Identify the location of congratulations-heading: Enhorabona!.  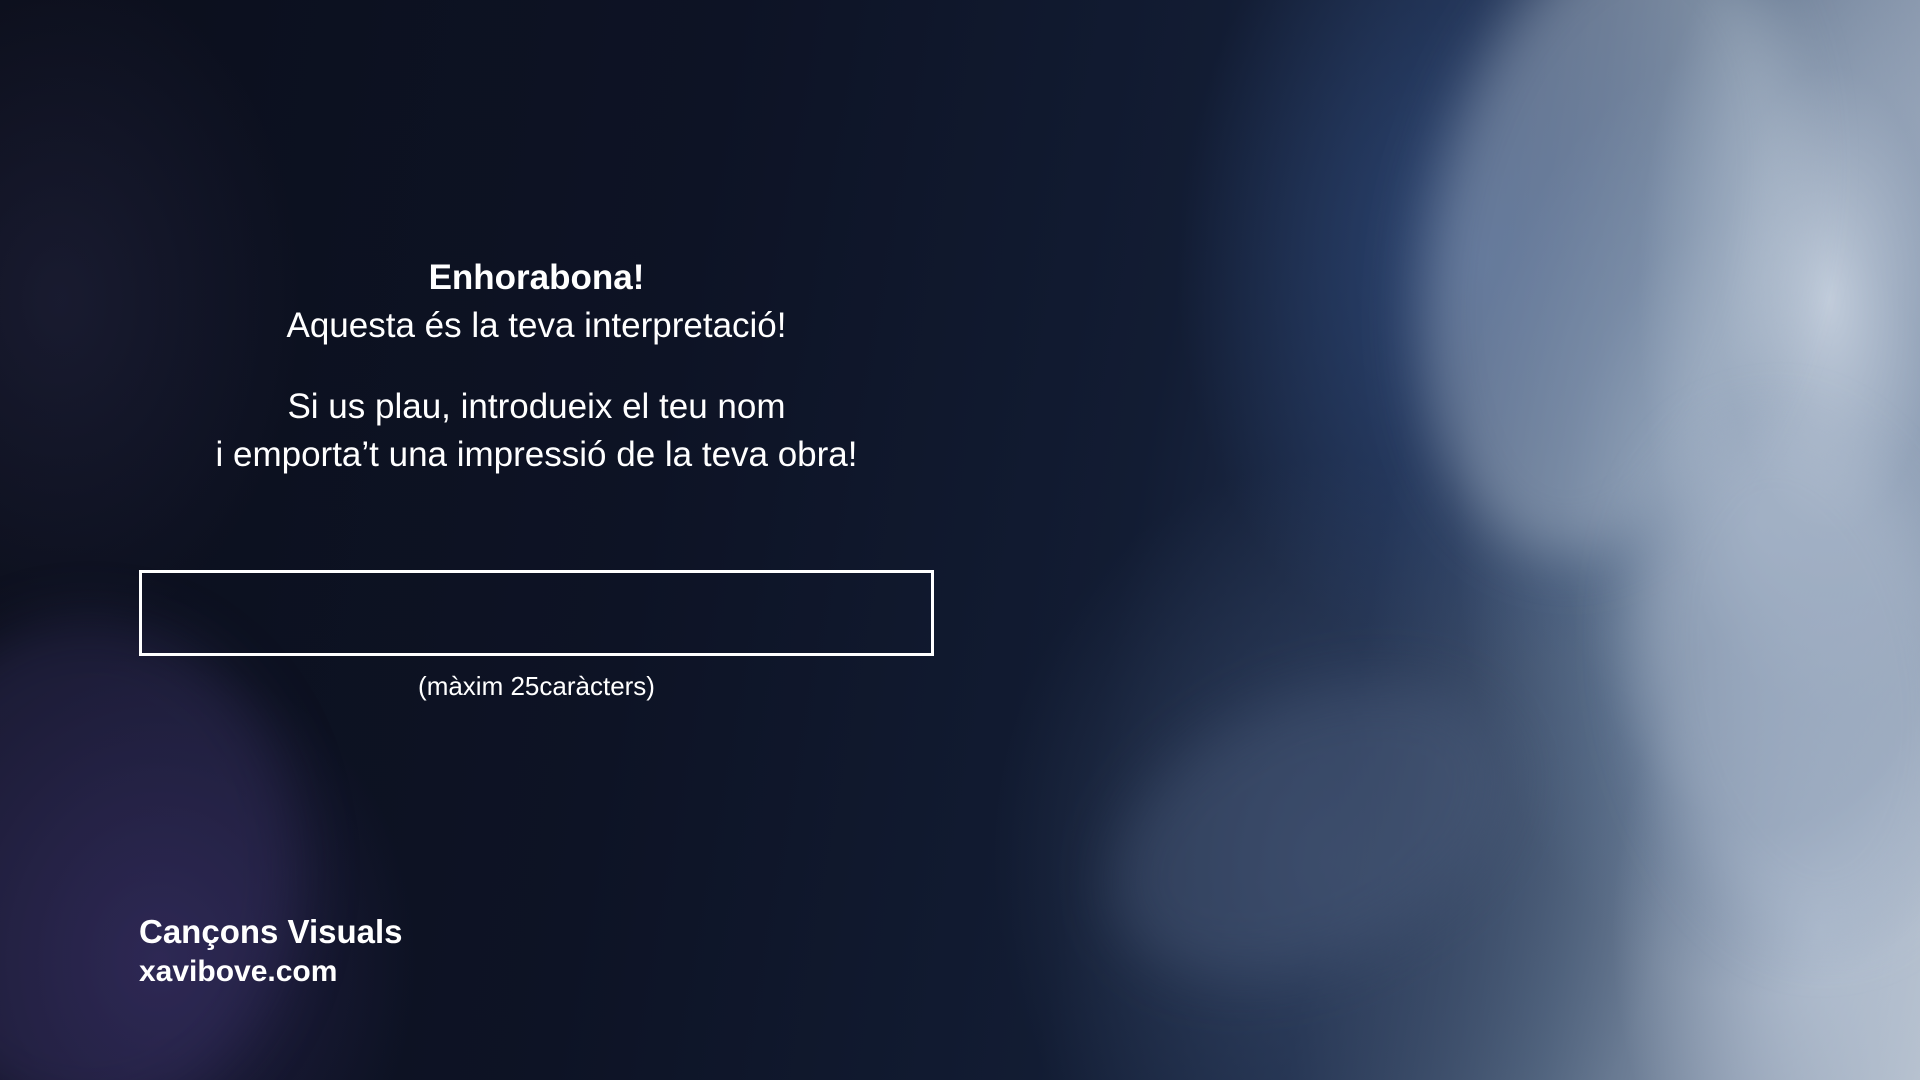
(536, 277).